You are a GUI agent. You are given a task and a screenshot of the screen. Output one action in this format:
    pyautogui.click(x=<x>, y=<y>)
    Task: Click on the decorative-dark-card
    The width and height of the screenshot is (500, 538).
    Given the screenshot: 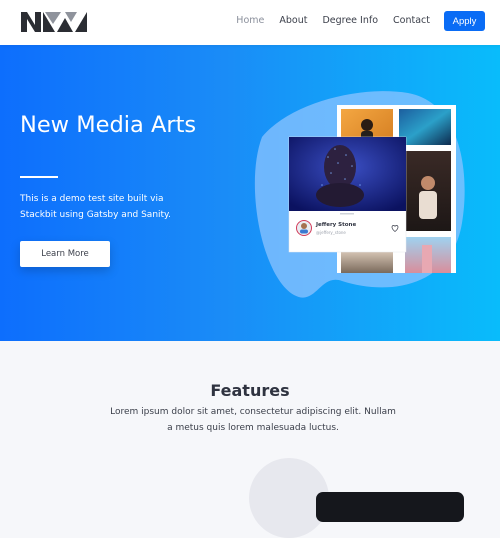 What is the action you would take?
    pyautogui.click(x=390, y=507)
    